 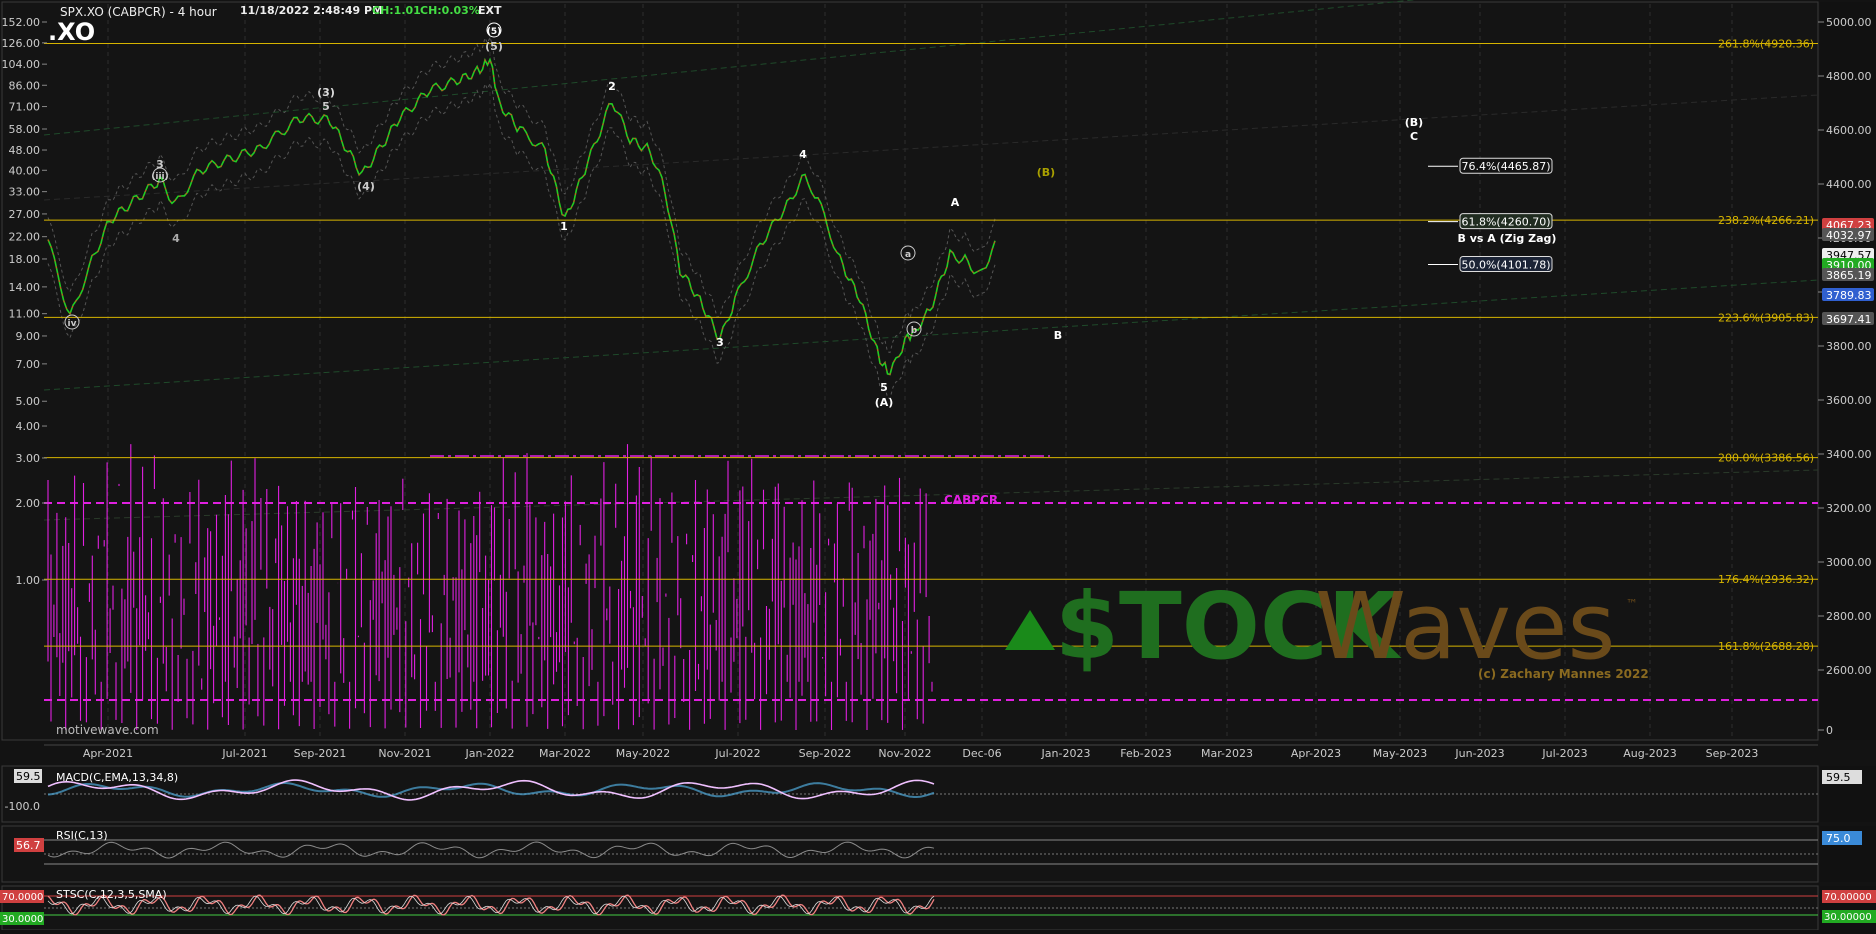 What do you see at coordinates (396, 10) in the screenshot?
I see `header-change: CH:1.01` at bounding box center [396, 10].